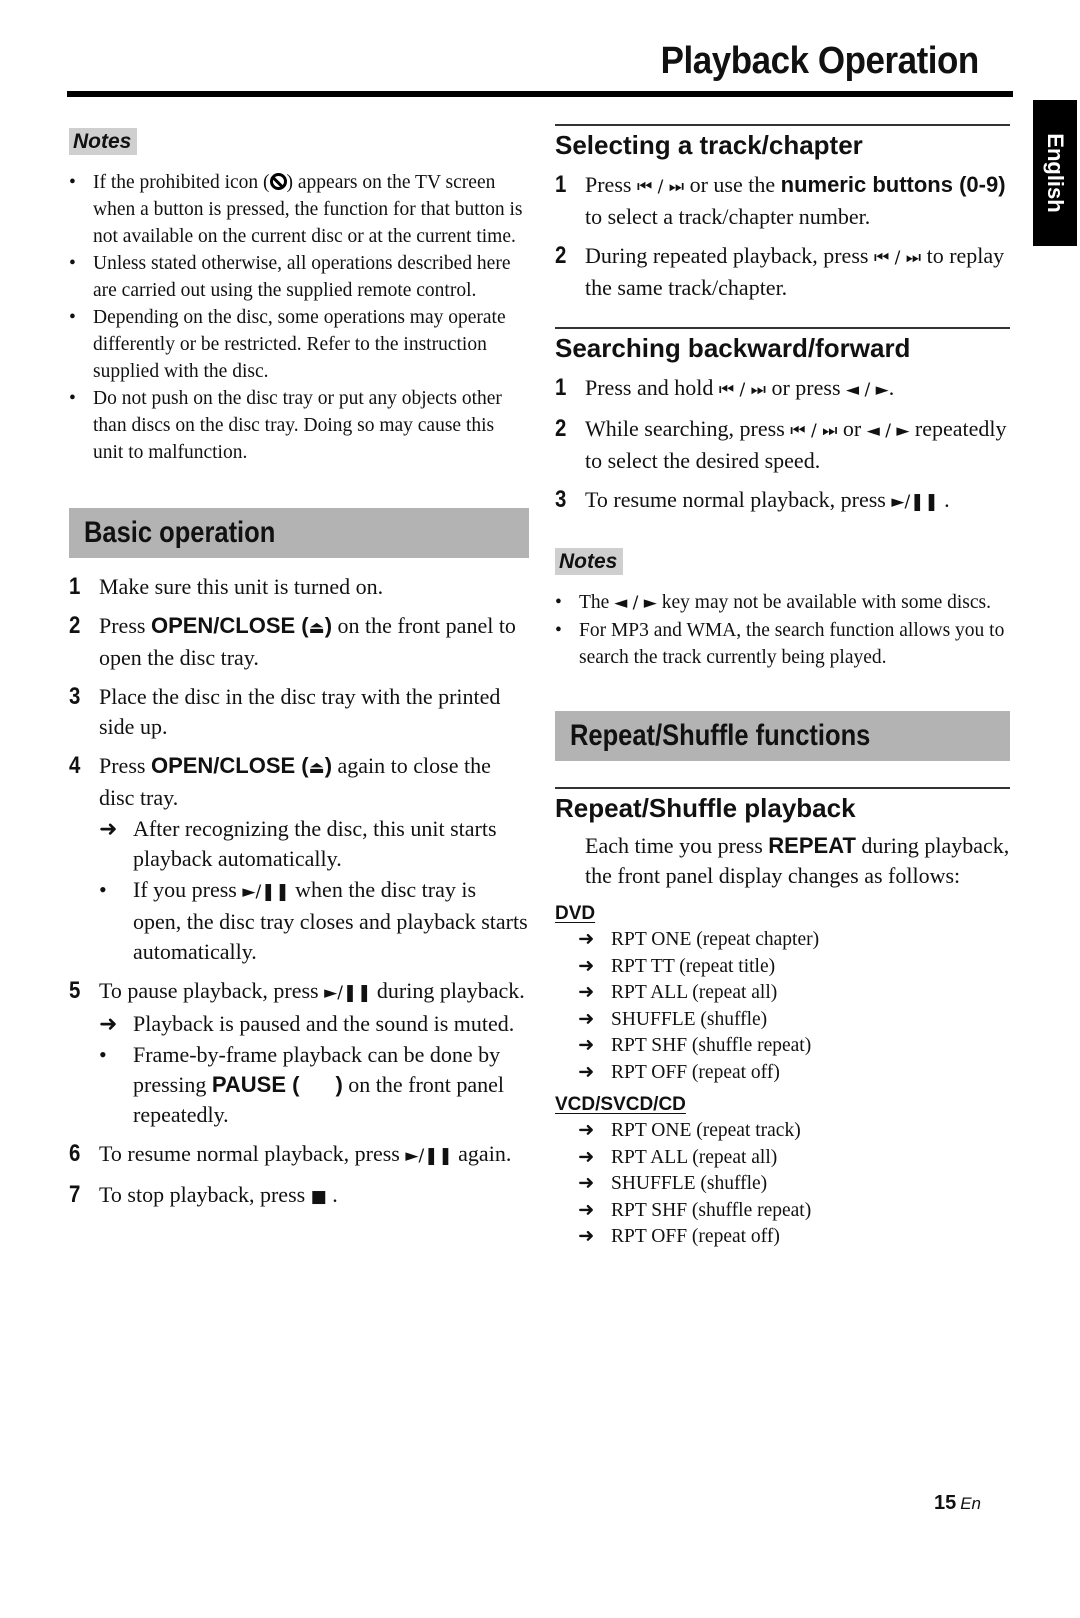 This screenshot has height=1618, width=1080. What do you see at coordinates (255, 1084) in the screenshot?
I see `button-name: PAUSE (` at bounding box center [255, 1084].